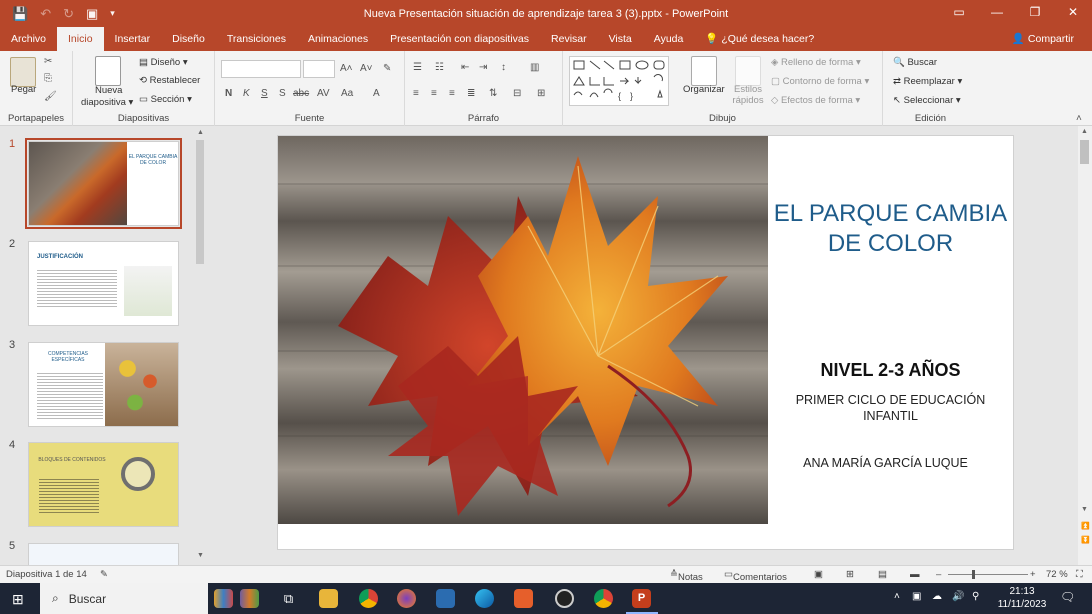 This screenshot has width=1092, height=614. What do you see at coordinates (107, 102) in the screenshot?
I see `new-slide-label-2: diapositiva ▾` at bounding box center [107, 102].